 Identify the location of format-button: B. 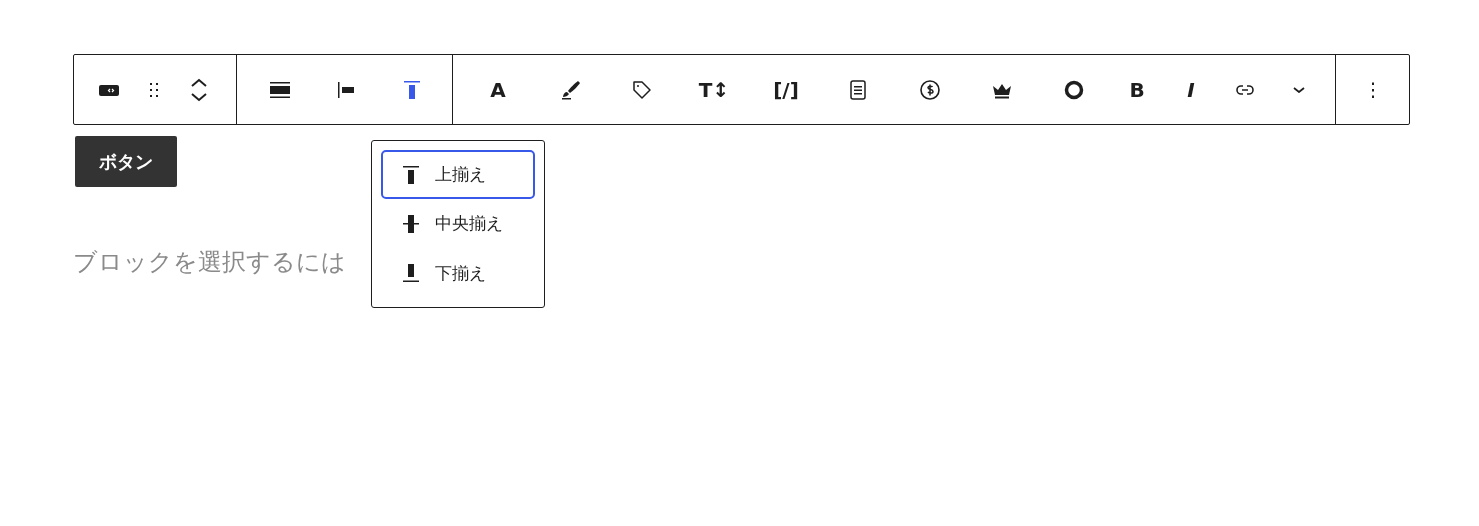
(1137, 89).